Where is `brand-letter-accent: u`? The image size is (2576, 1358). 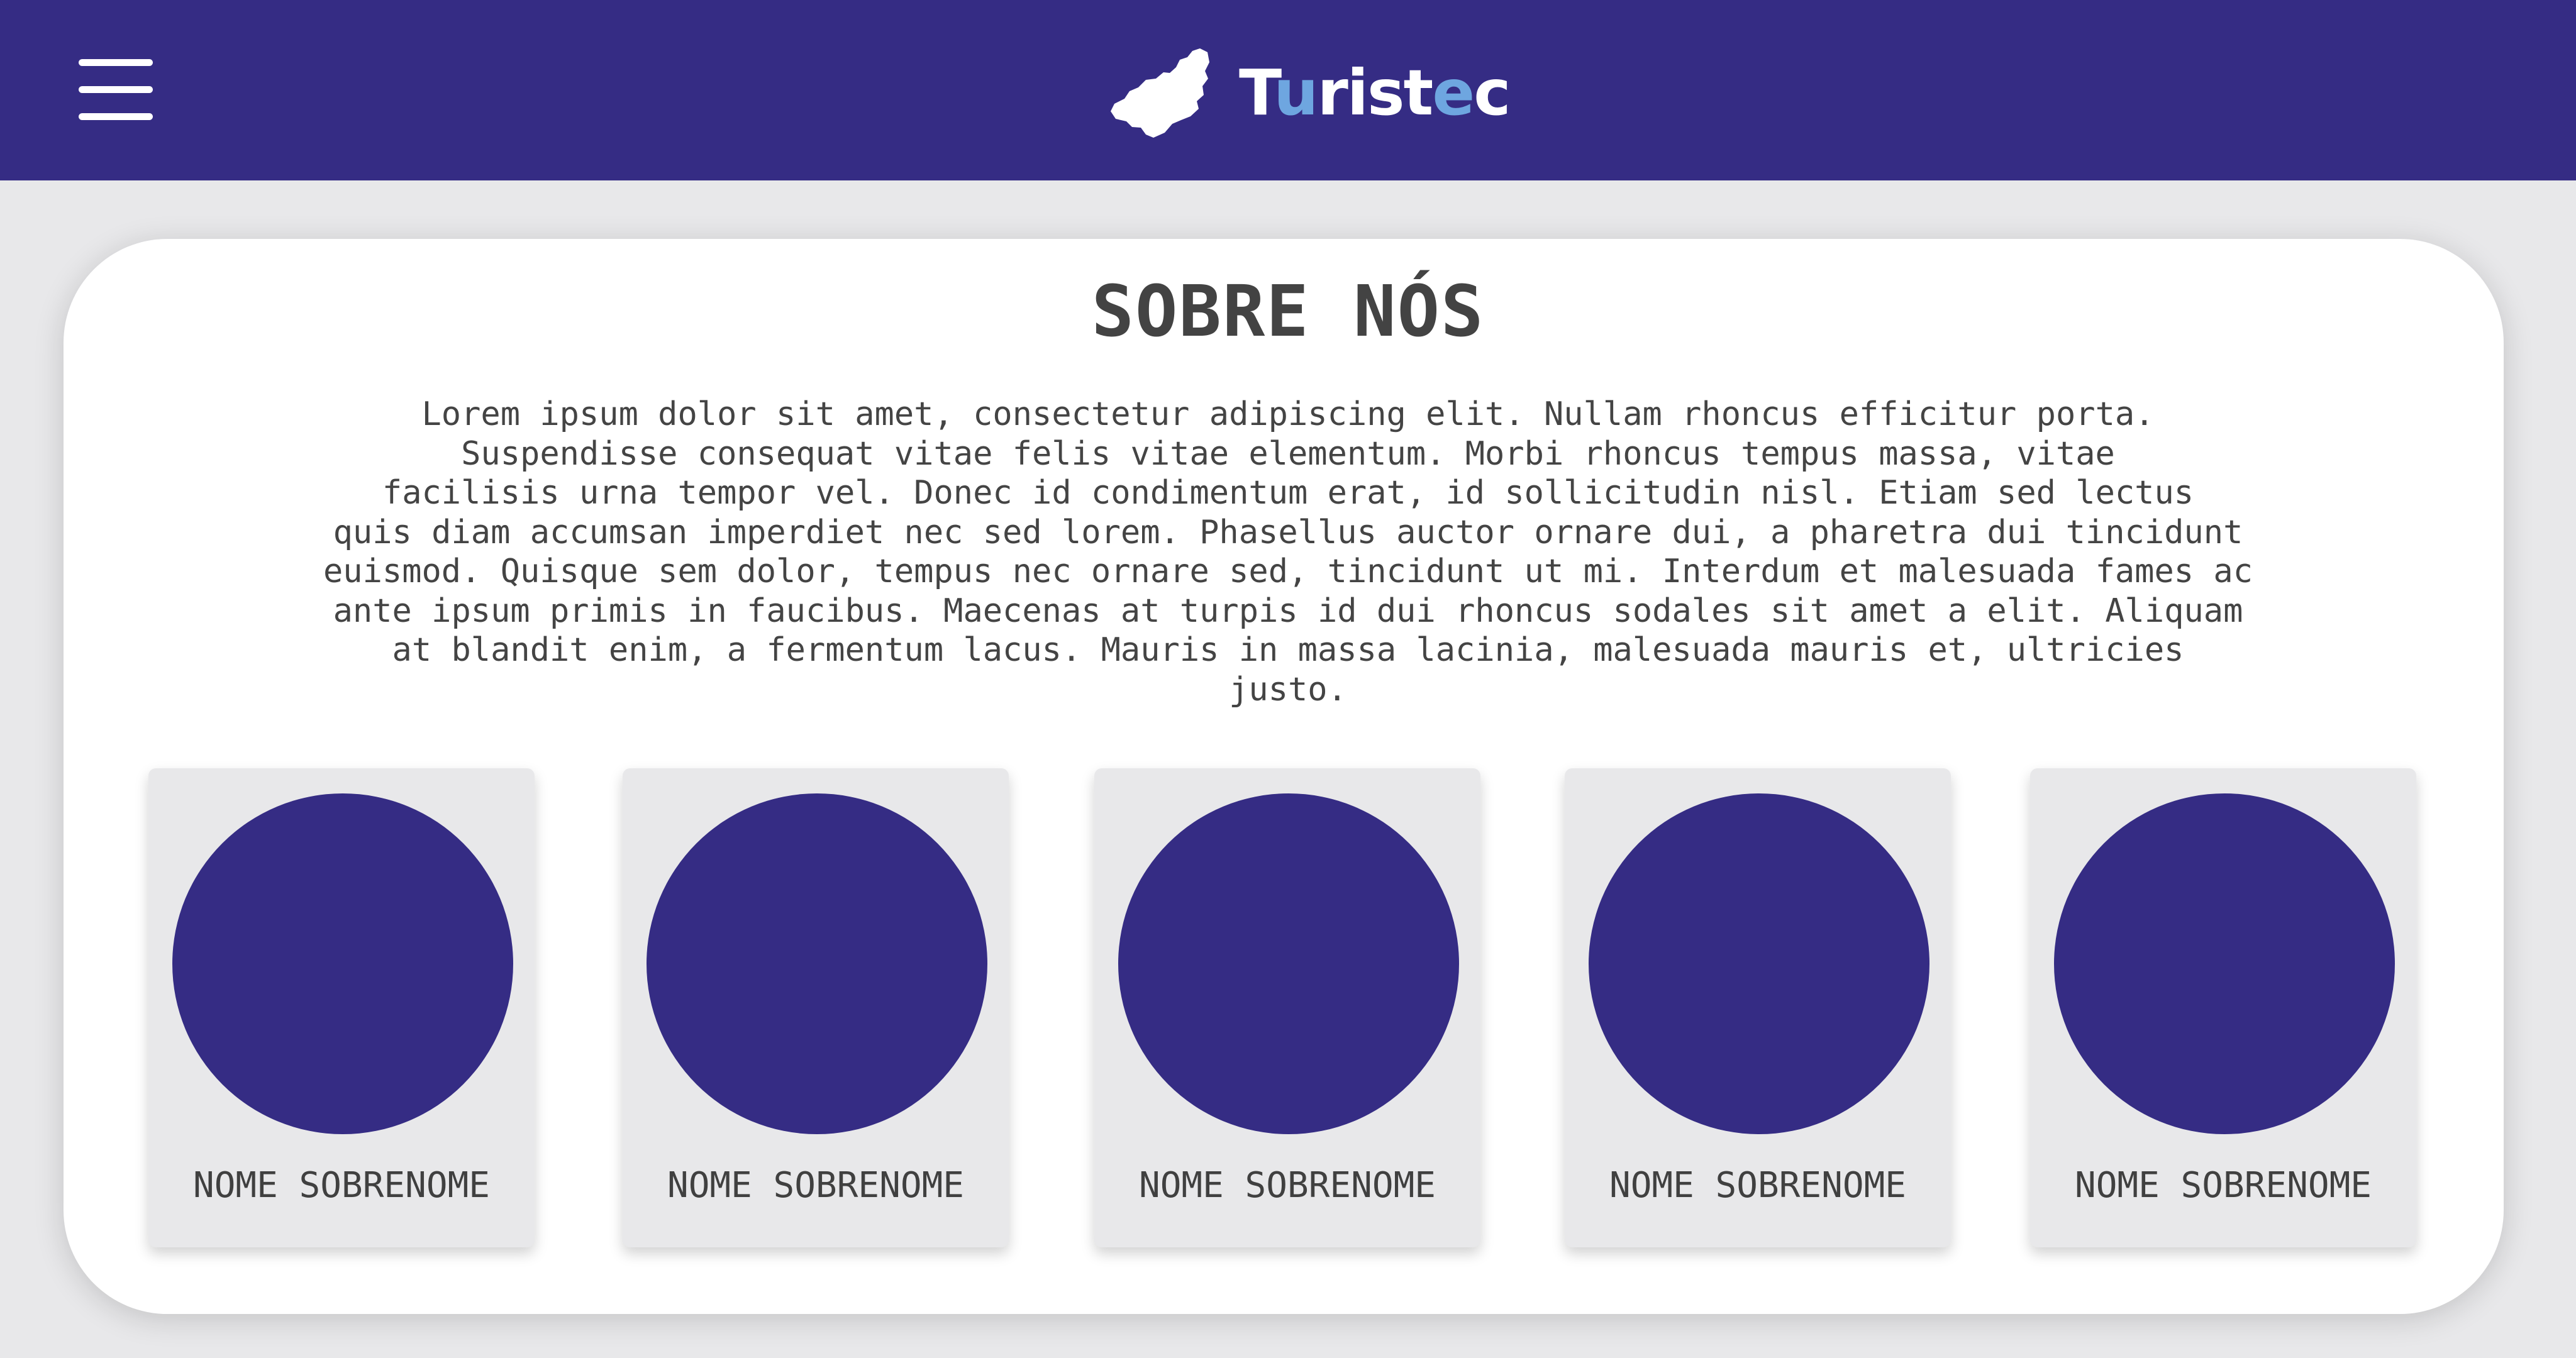 brand-letter-accent: u is located at coordinates (1296, 92).